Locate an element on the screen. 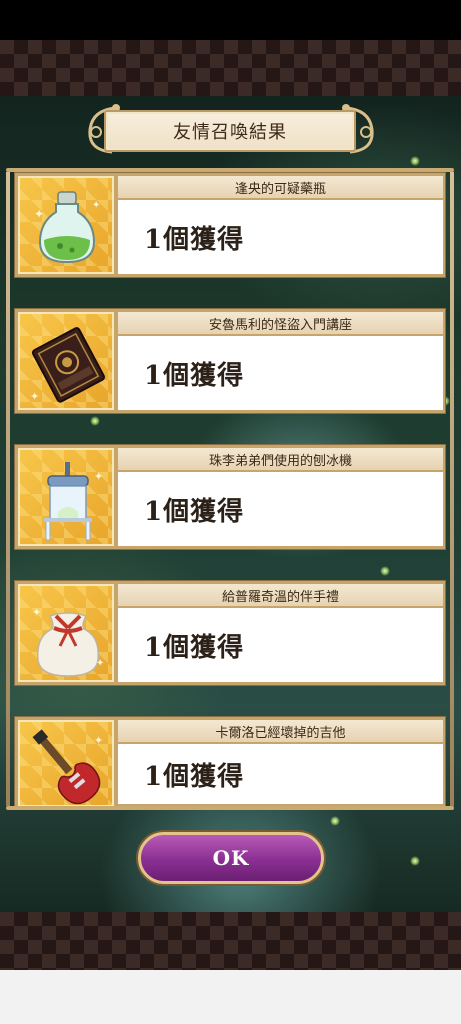 The width and height of the screenshot is (461, 1024). frame-rail-bottom is located at coordinates (230, 808).